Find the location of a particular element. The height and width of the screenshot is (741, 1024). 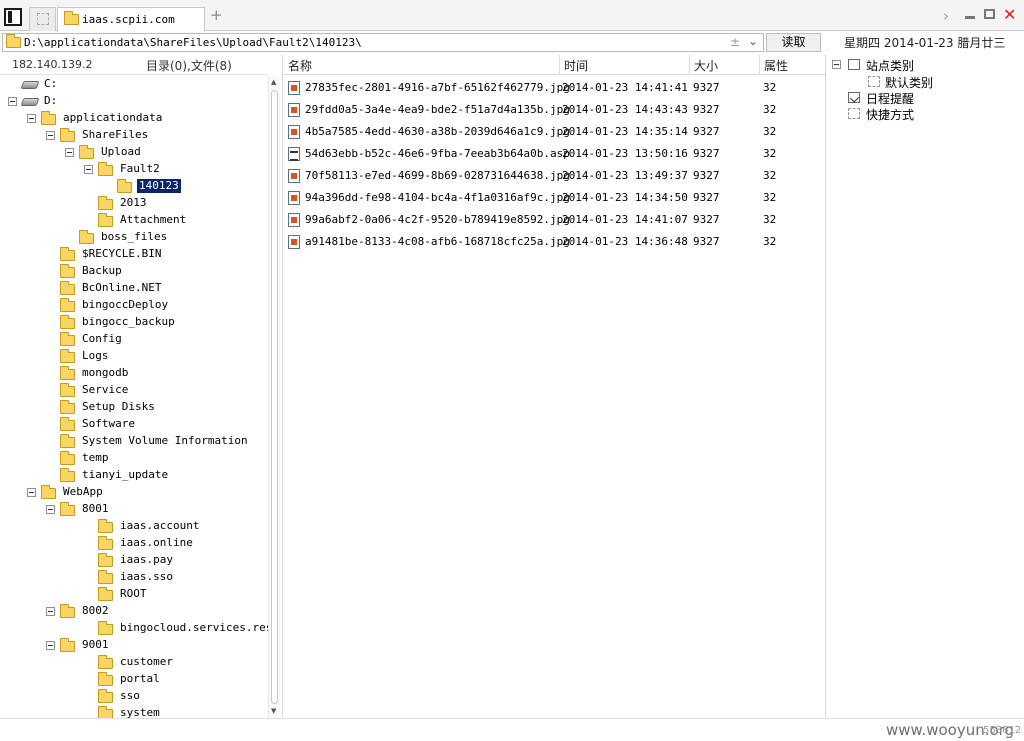

tree-item: D: is located at coordinates (134, 101).